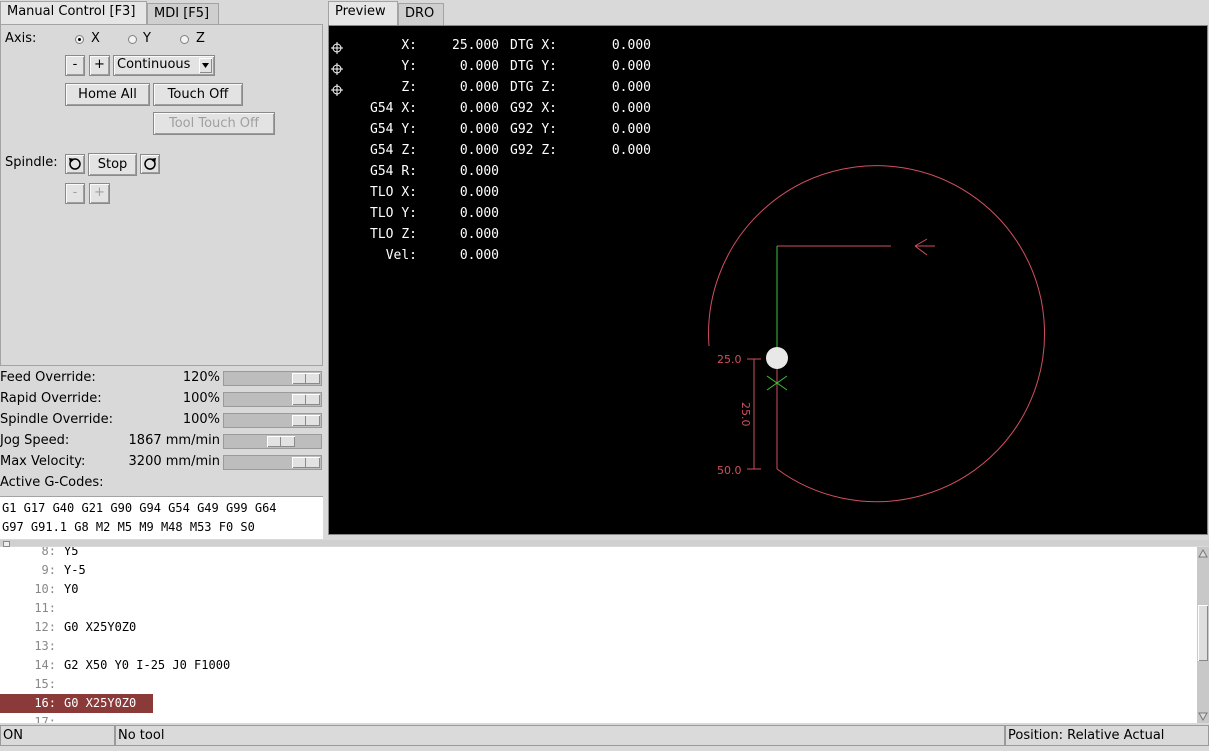 This screenshot has width=1209, height=751. Describe the element at coordinates (306, 420) in the screenshot. I see `spindle-override-thumb` at that location.